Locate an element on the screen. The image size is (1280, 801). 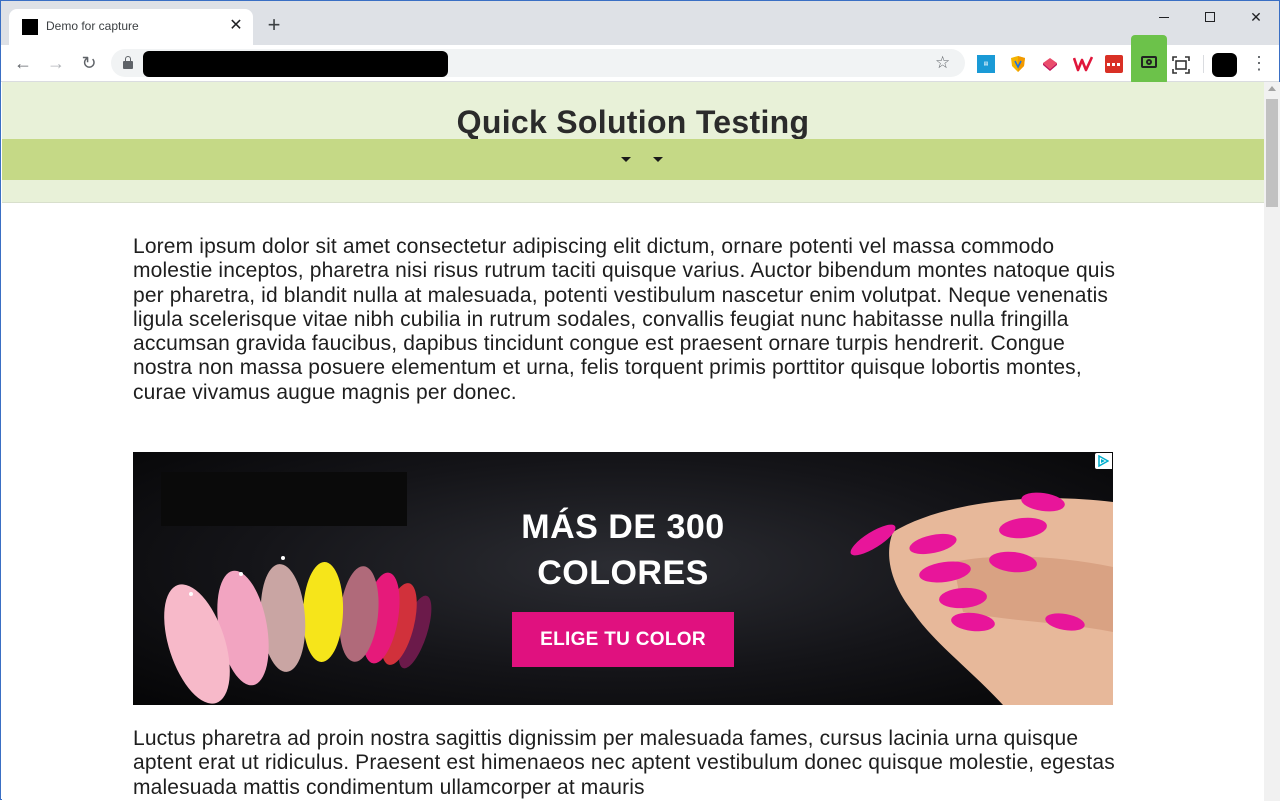
scroll-thumb is located at coordinates (1272, 153).